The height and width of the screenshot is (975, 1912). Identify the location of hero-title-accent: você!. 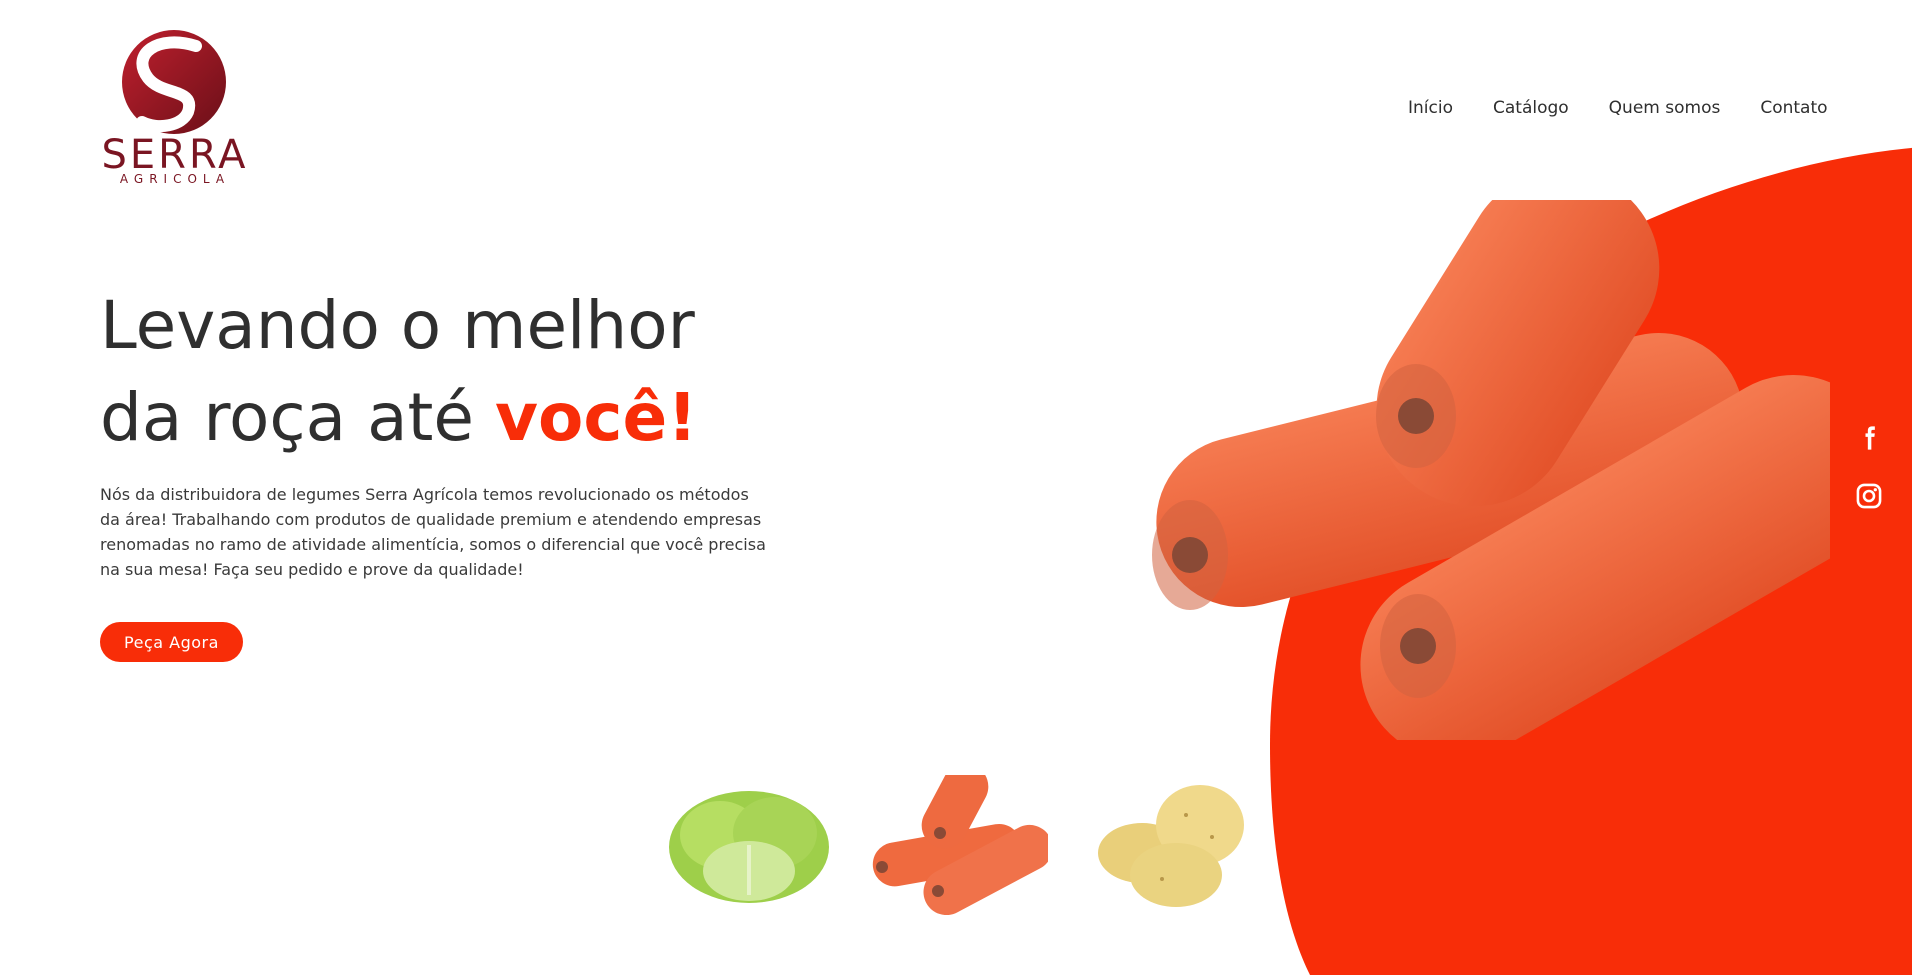
(596, 417).